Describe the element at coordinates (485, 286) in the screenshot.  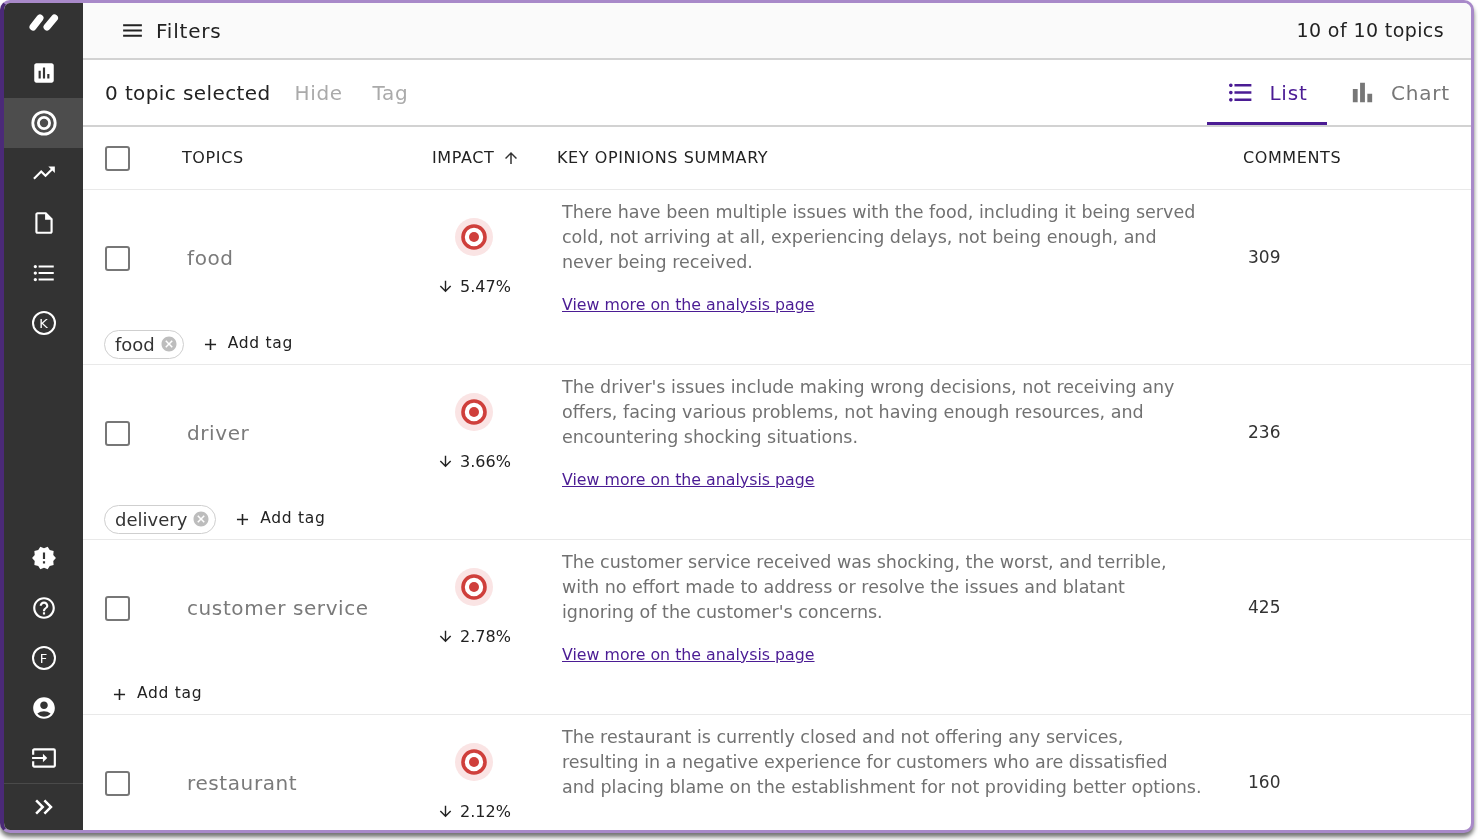
I see `impact-value: 5.47%` at that location.